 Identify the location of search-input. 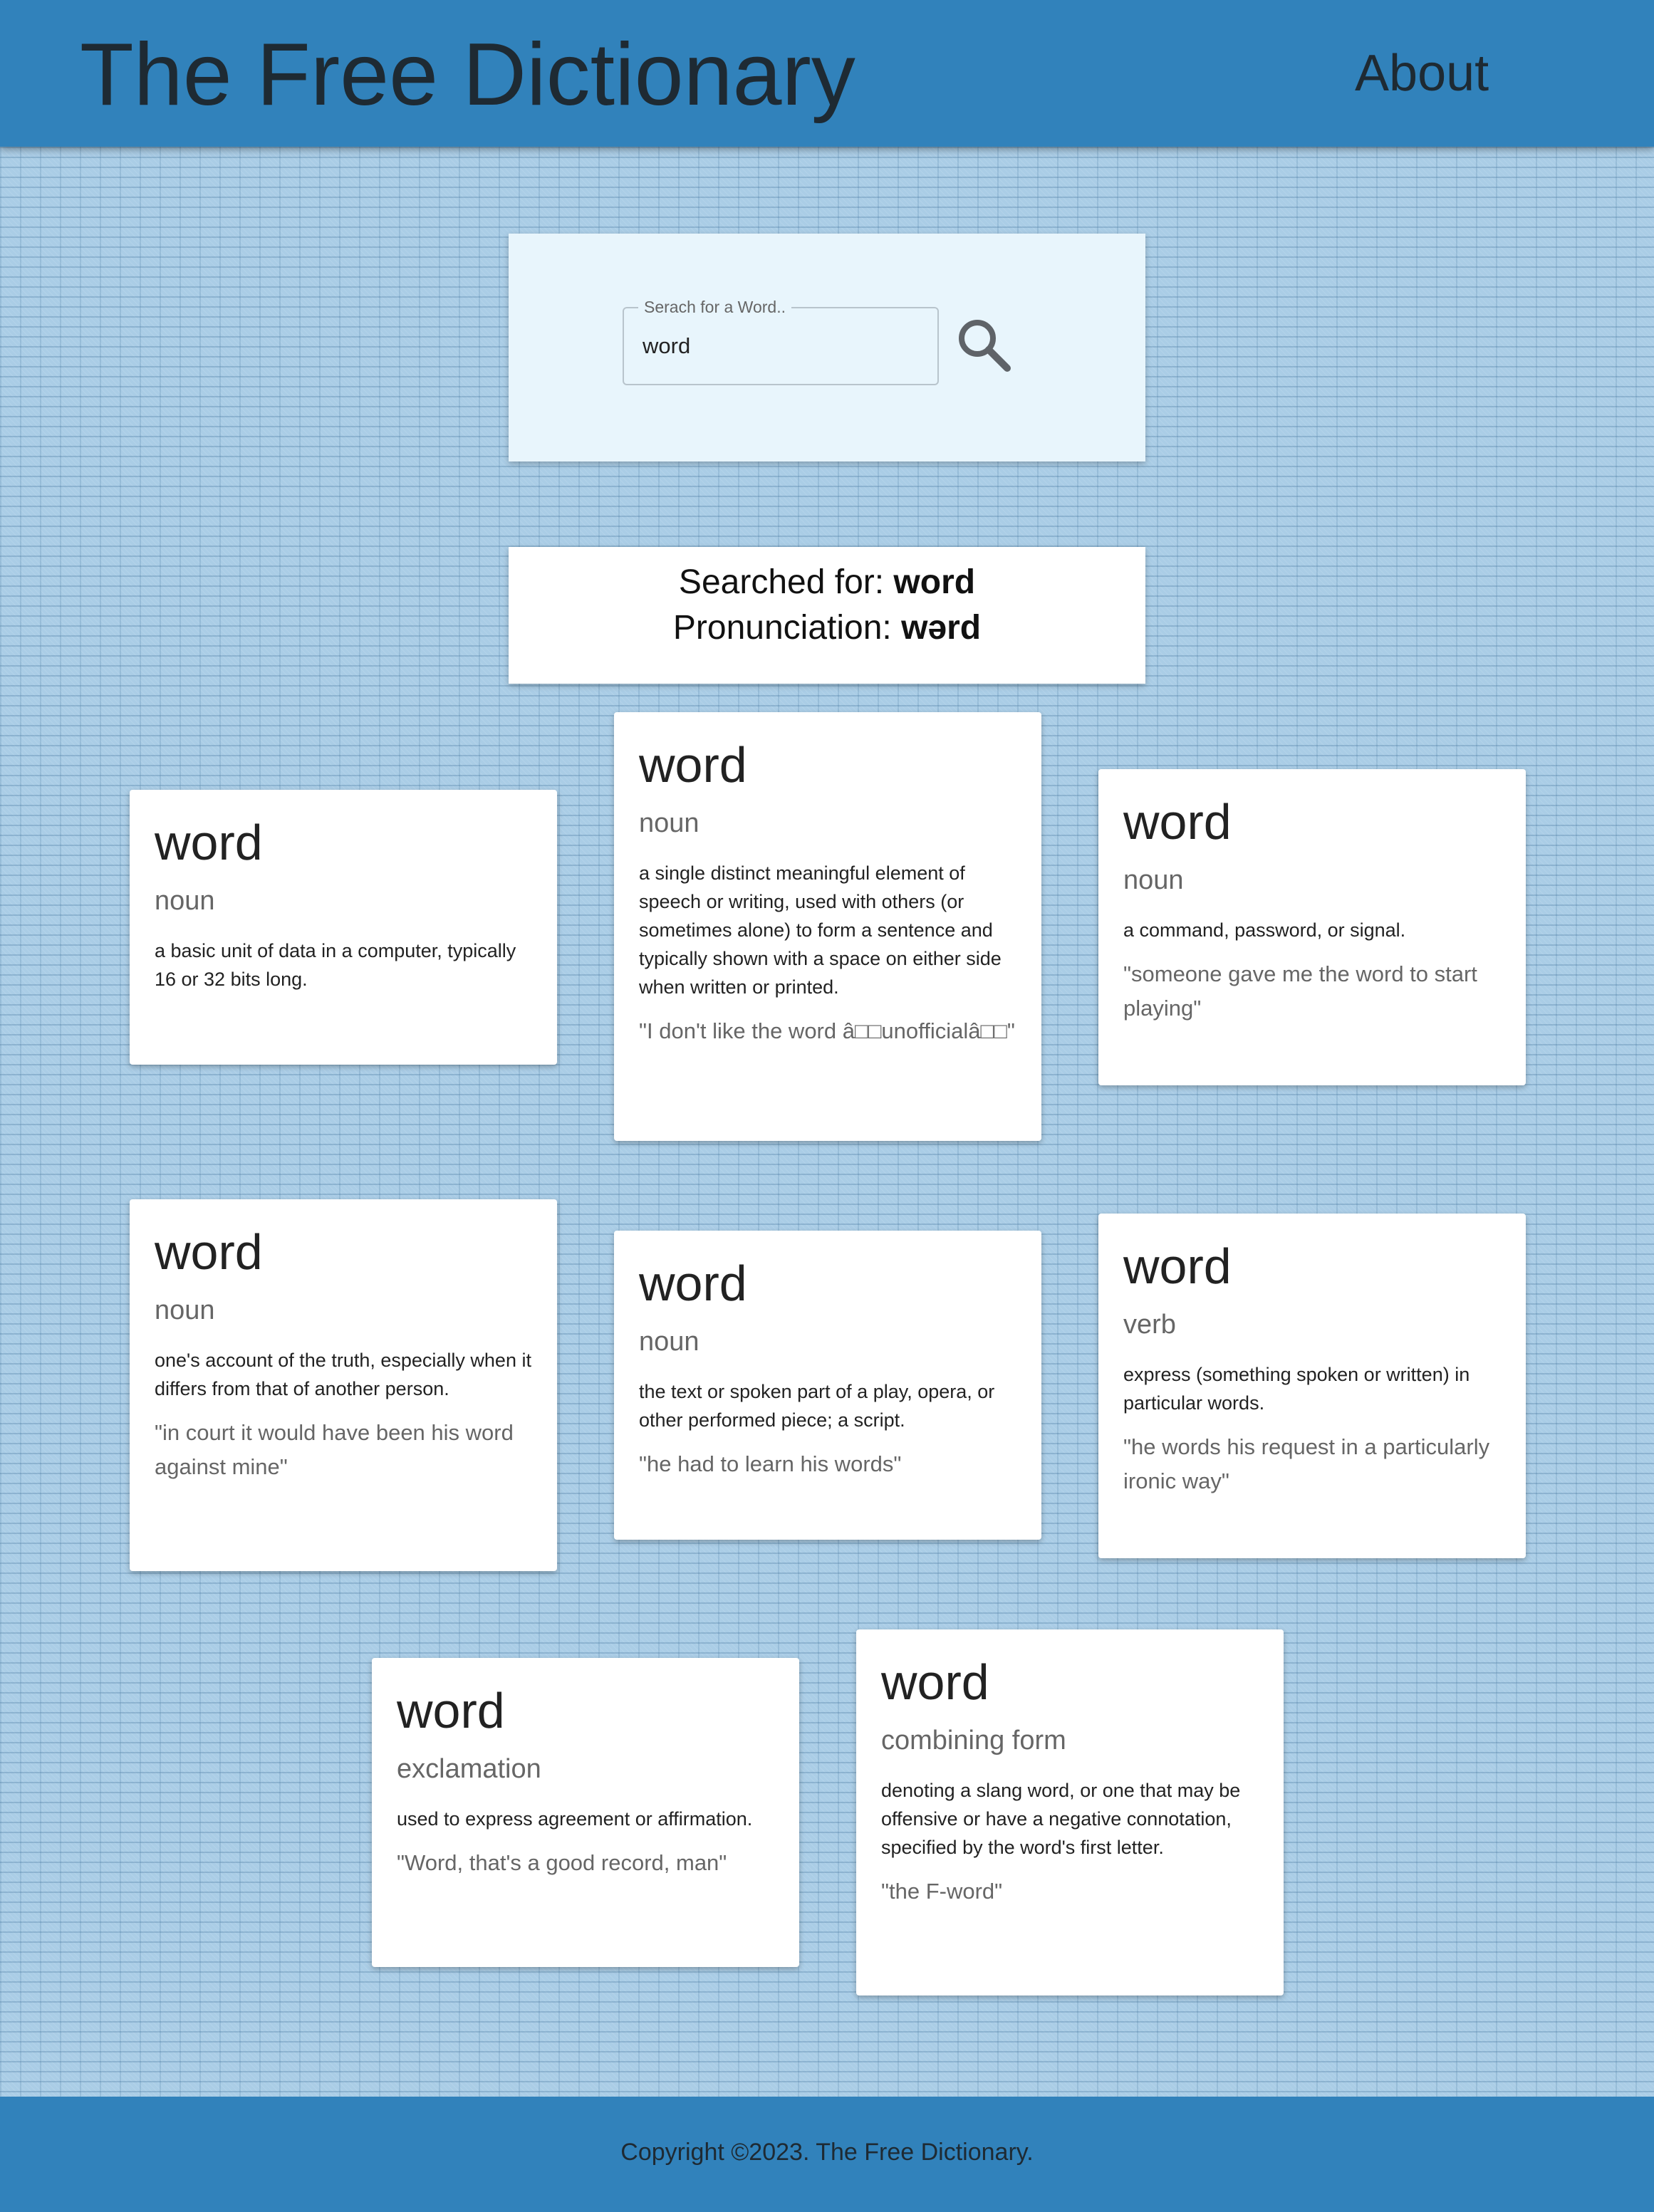
(781, 346).